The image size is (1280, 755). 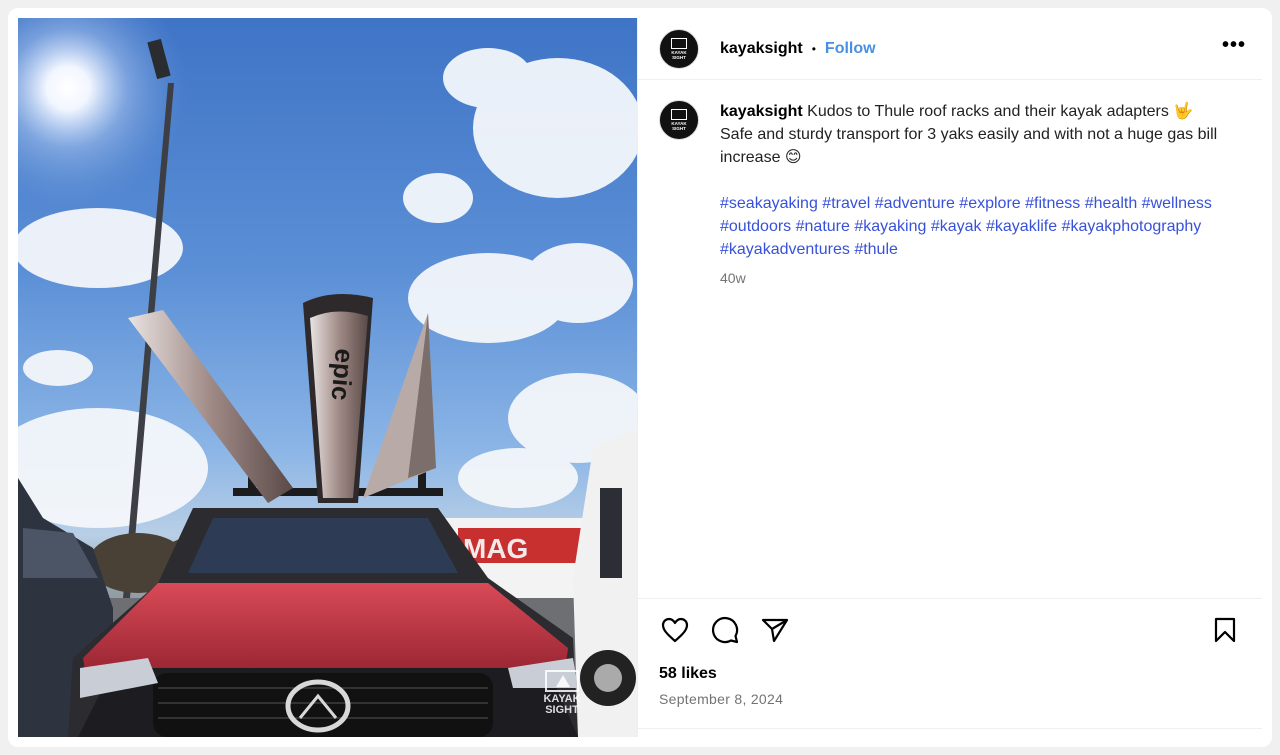 What do you see at coordinates (850, 49) in the screenshot?
I see `follow-button: Follow` at bounding box center [850, 49].